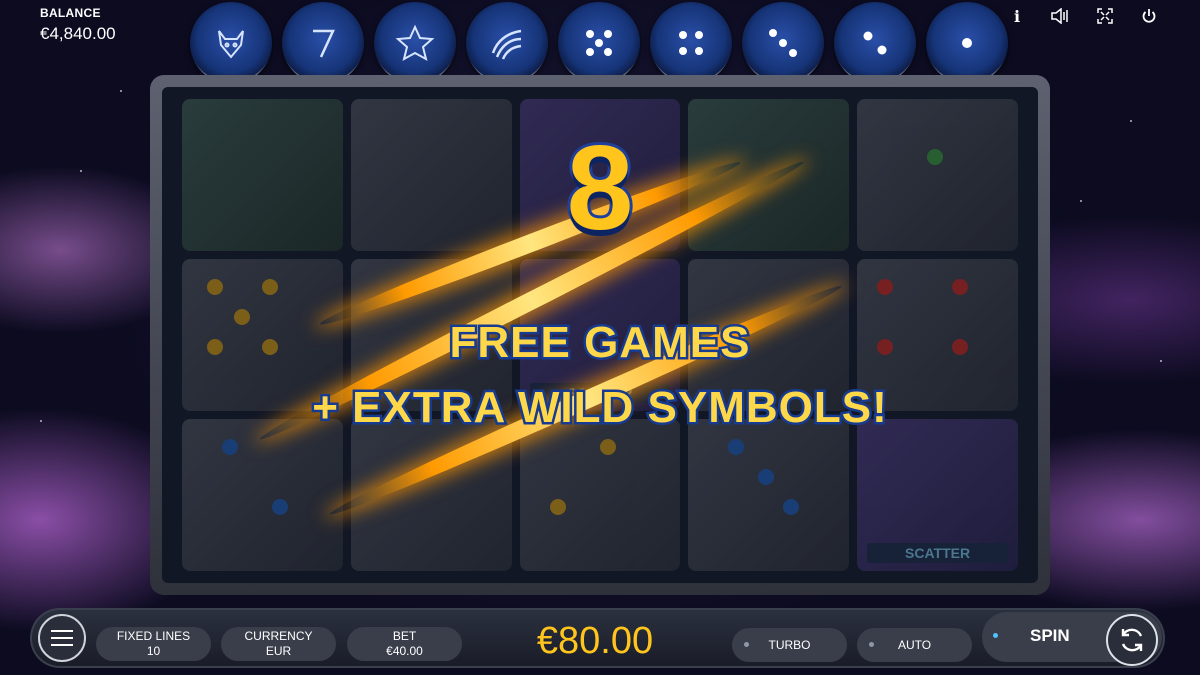 Image resolution: width=1200 pixels, height=675 pixels. Describe the element at coordinates (871, 644) in the screenshot. I see `auto-indicator` at that location.